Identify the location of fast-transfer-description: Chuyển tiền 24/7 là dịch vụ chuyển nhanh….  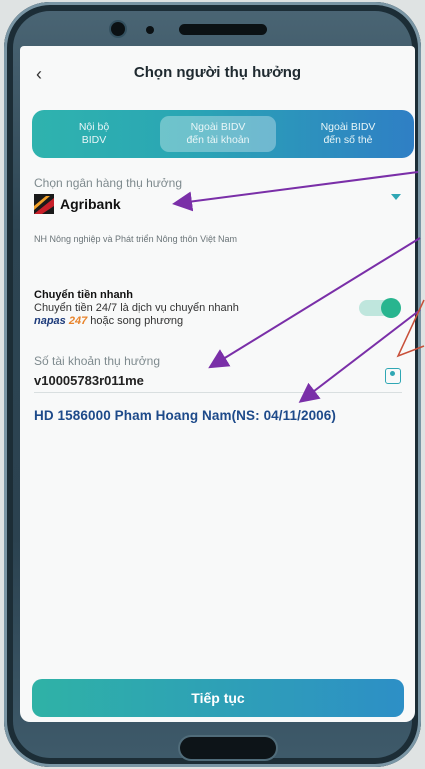
(179, 315).